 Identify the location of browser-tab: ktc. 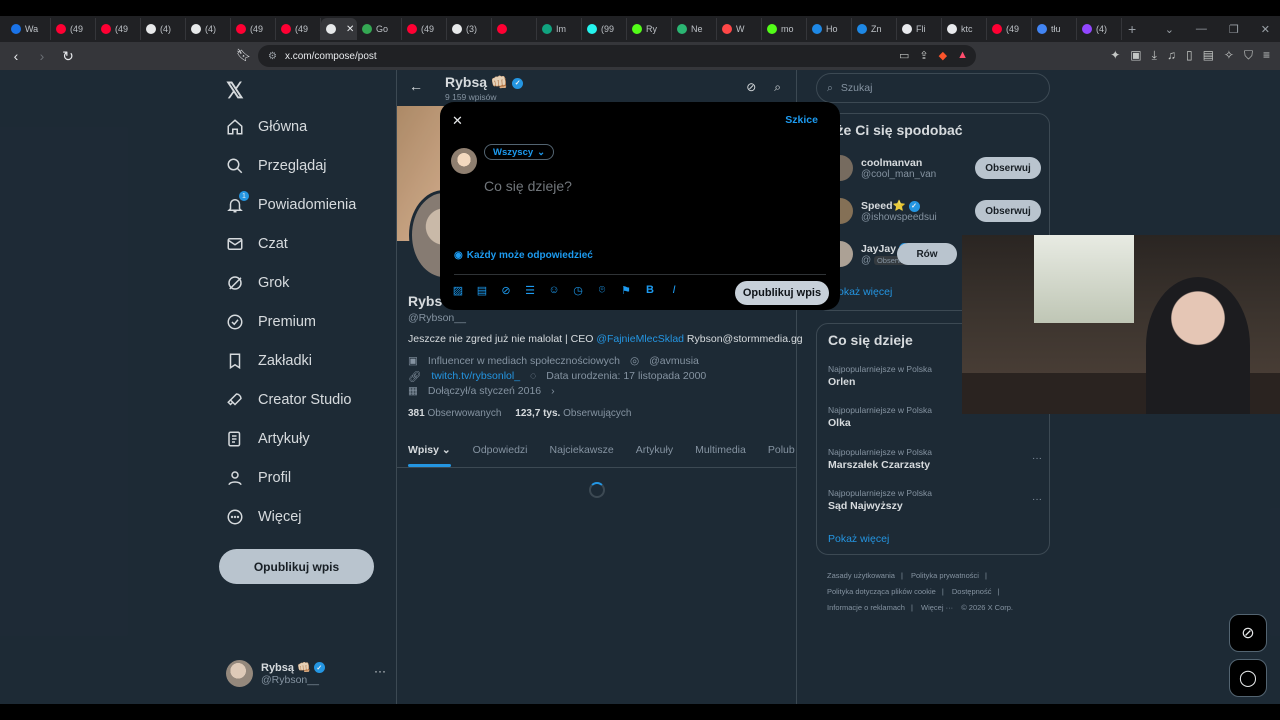
(964, 29).